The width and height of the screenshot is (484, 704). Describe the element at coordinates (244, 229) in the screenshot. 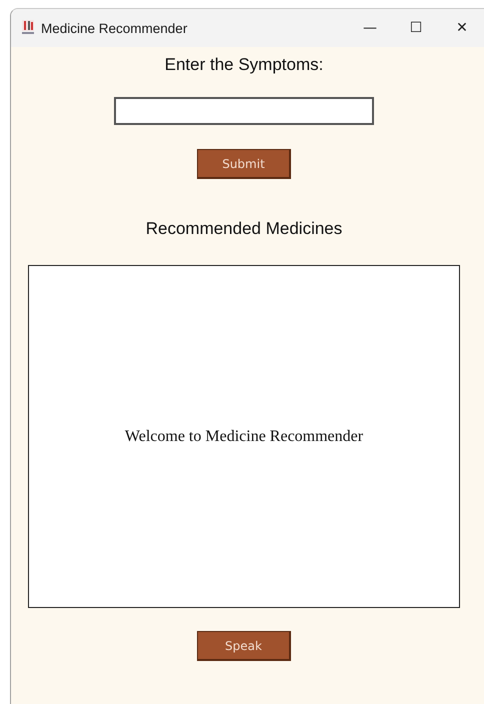

I see `results-heading: Recommended Medicines` at that location.